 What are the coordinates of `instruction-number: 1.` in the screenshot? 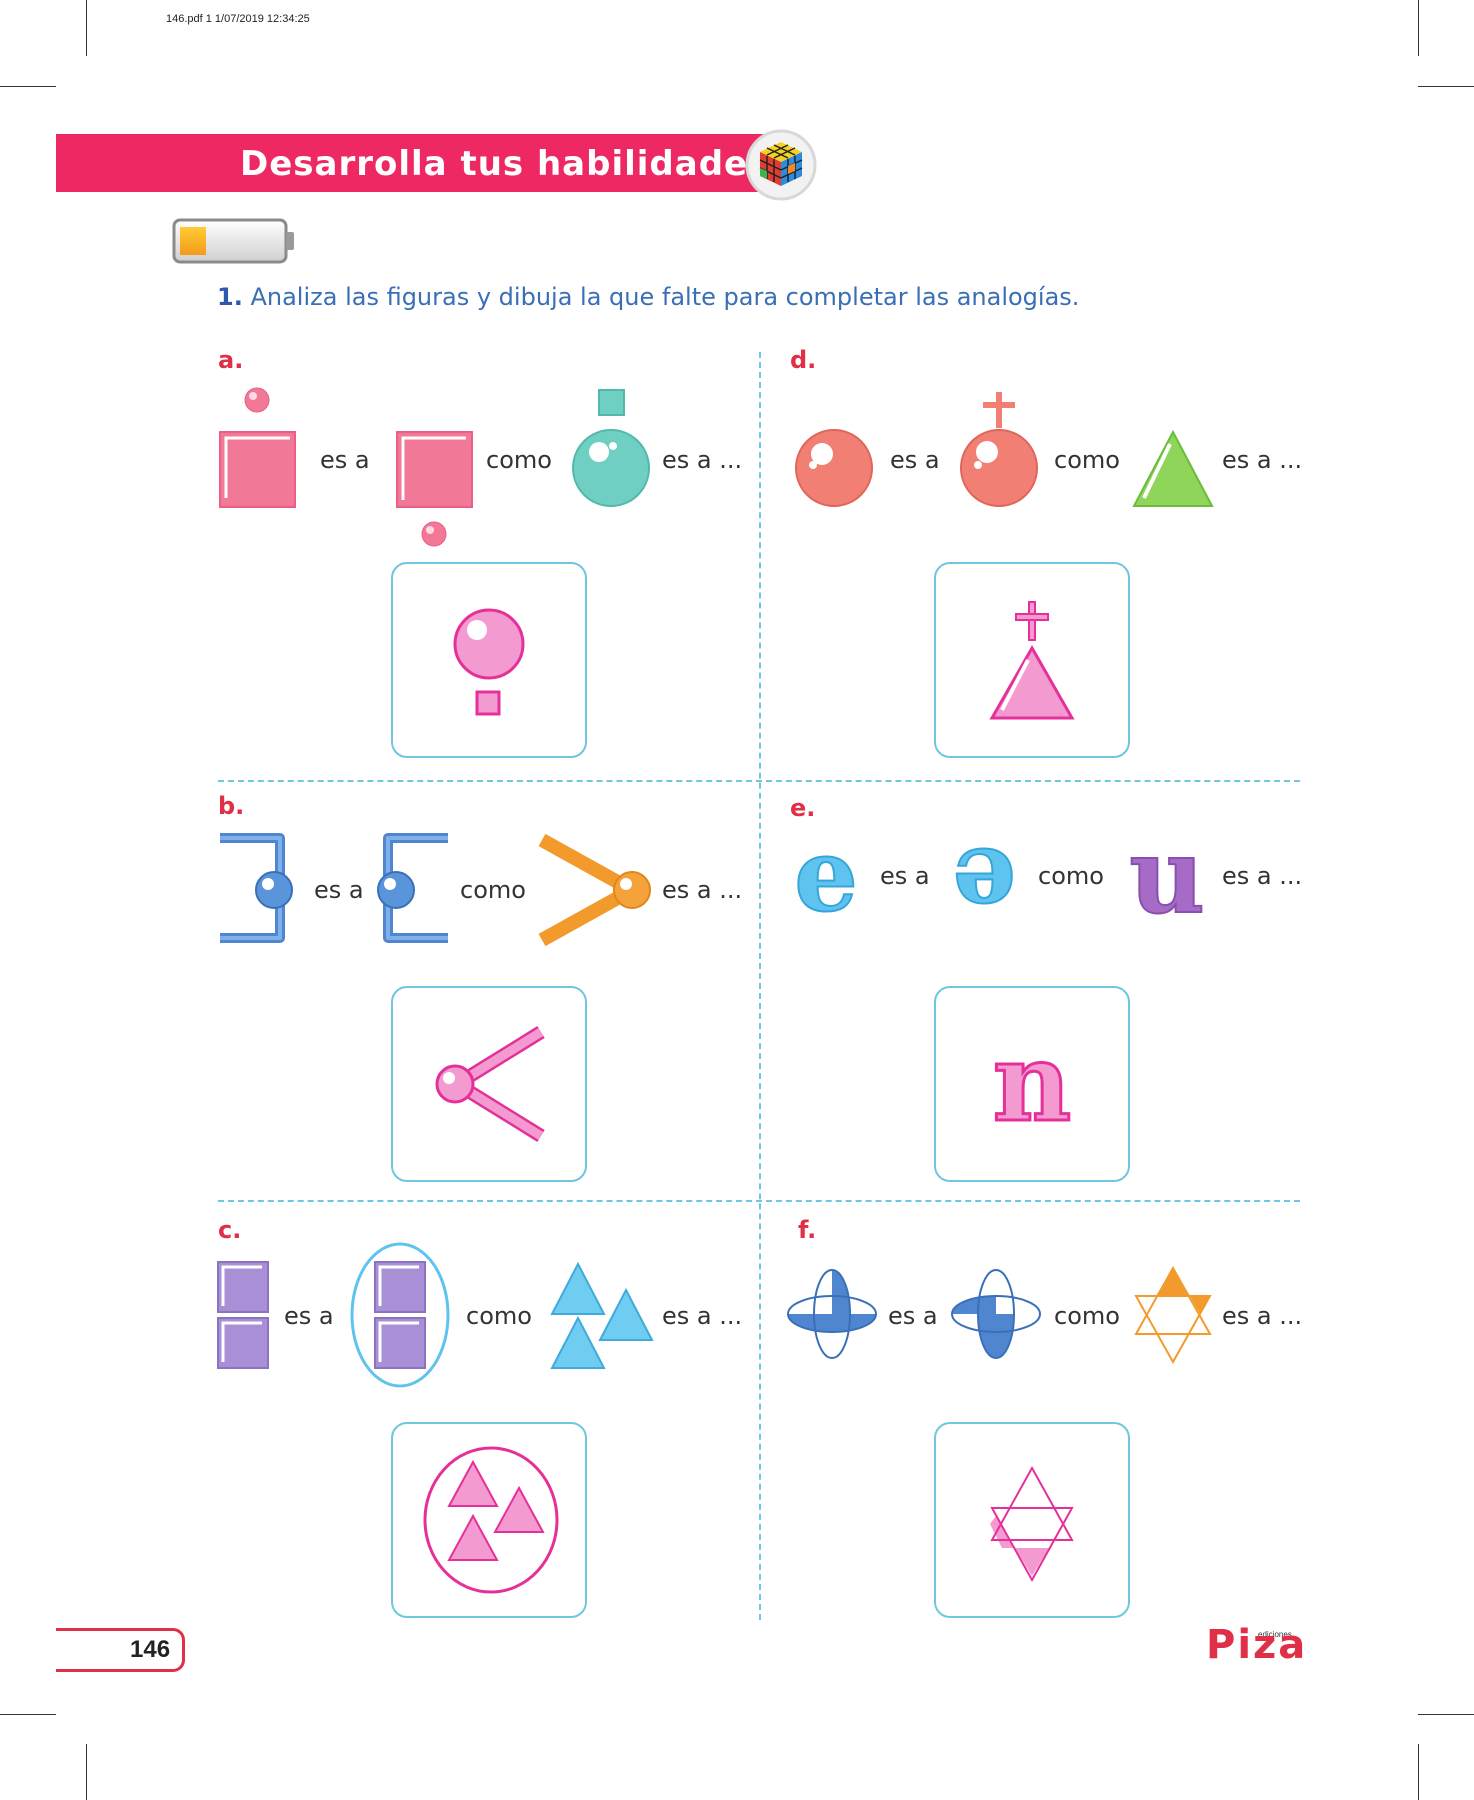 It's located at (230, 297).